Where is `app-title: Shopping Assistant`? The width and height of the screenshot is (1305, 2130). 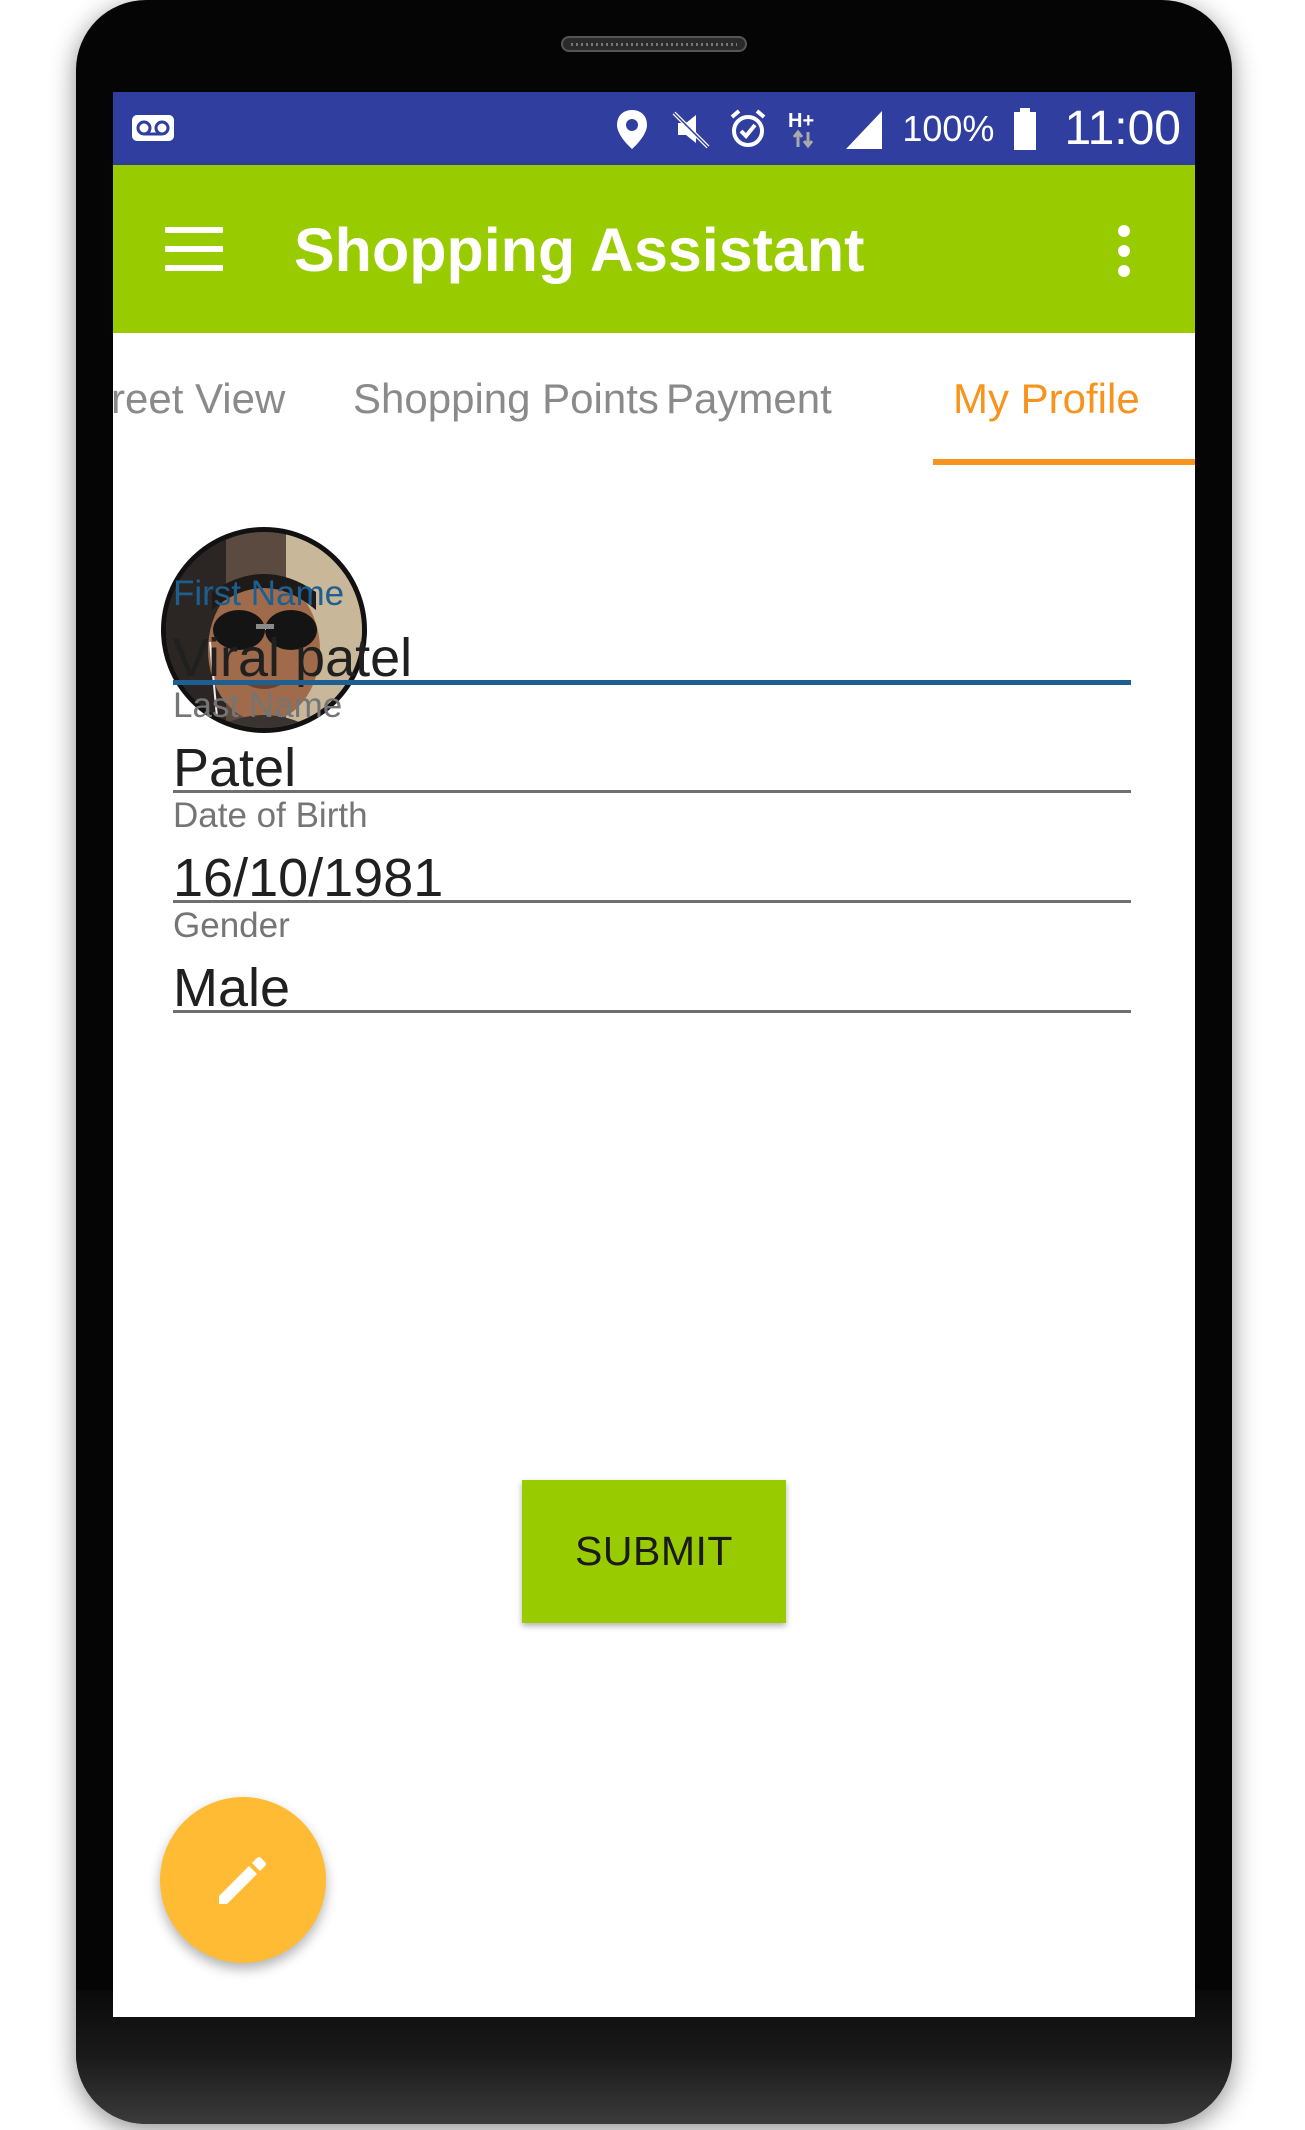
app-title: Shopping Assistant is located at coordinates (579, 250).